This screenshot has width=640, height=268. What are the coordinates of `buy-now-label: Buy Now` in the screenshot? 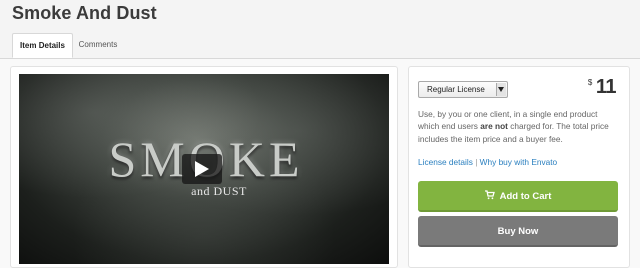 It's located at (518, 231).